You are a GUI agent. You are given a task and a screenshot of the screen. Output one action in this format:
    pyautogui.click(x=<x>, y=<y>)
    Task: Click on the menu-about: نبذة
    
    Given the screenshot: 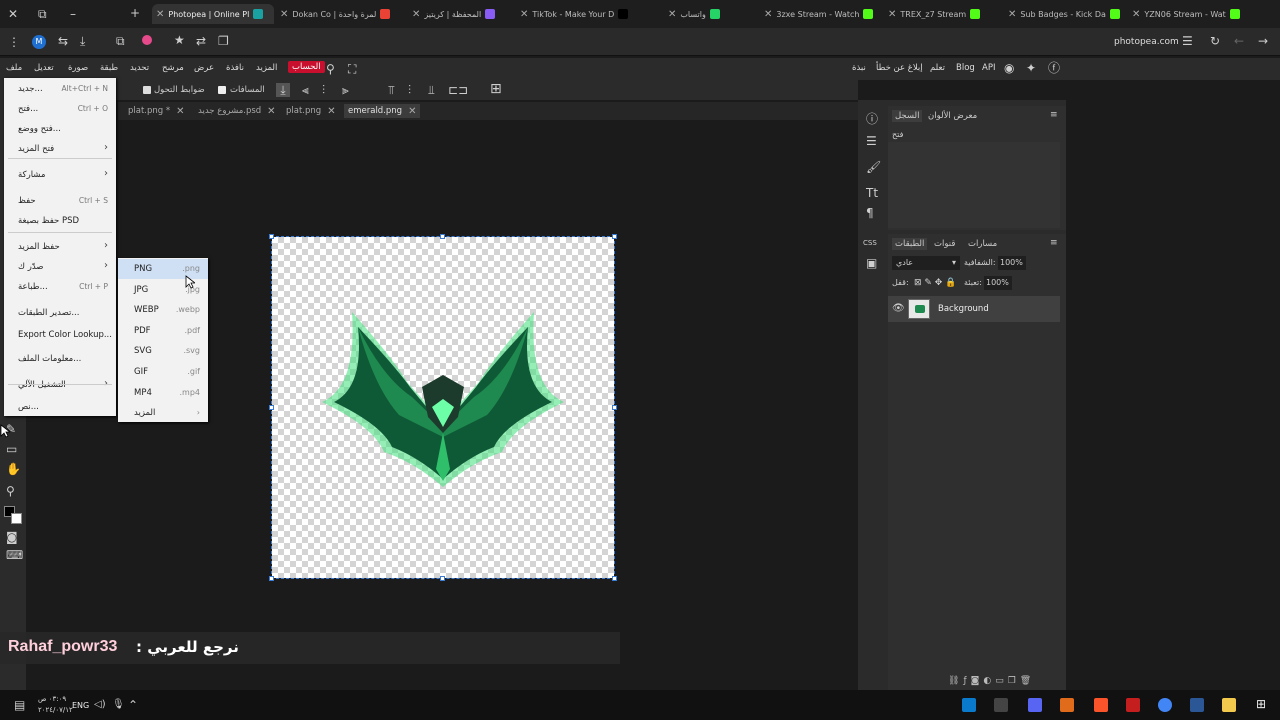 What is the action you would take?
    pyautogui.click(x=859, y=68)
    